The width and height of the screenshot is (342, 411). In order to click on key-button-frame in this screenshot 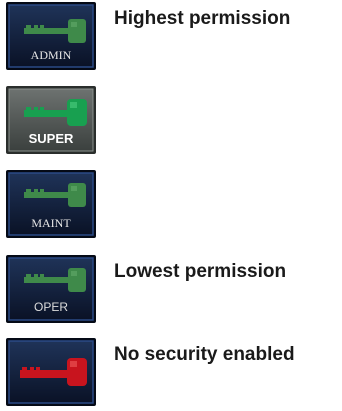, I will do `click(51, 372)`.